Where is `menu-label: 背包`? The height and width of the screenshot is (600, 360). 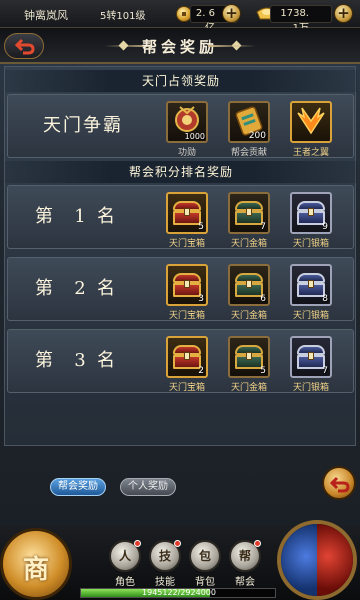
menu-label: 背包 is located at coordinates (205, 582).